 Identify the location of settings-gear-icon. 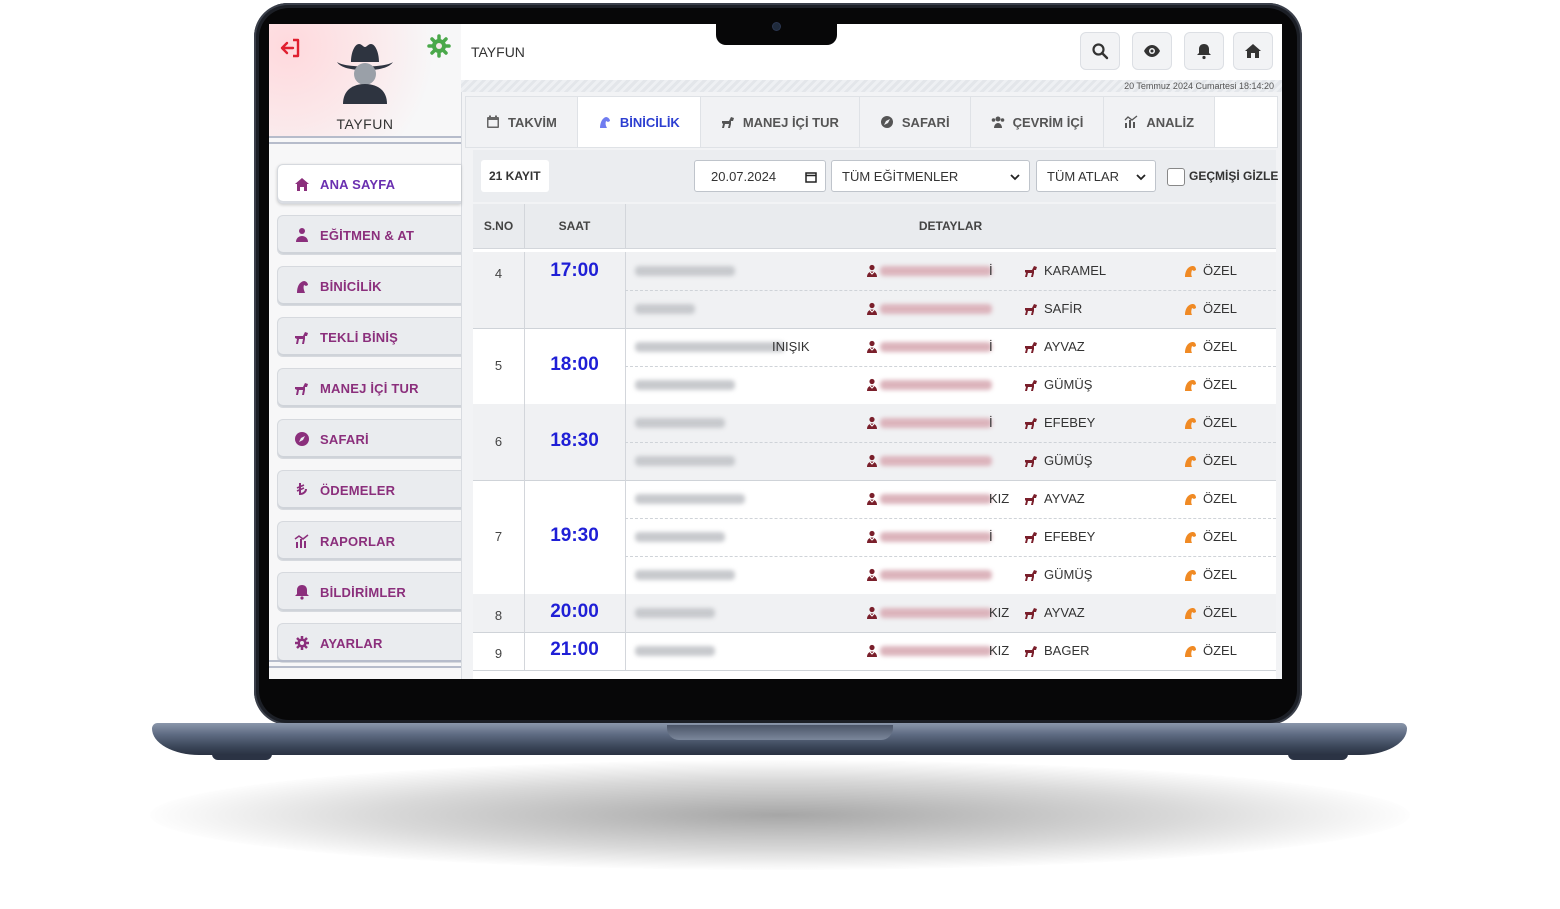
(439, 46).